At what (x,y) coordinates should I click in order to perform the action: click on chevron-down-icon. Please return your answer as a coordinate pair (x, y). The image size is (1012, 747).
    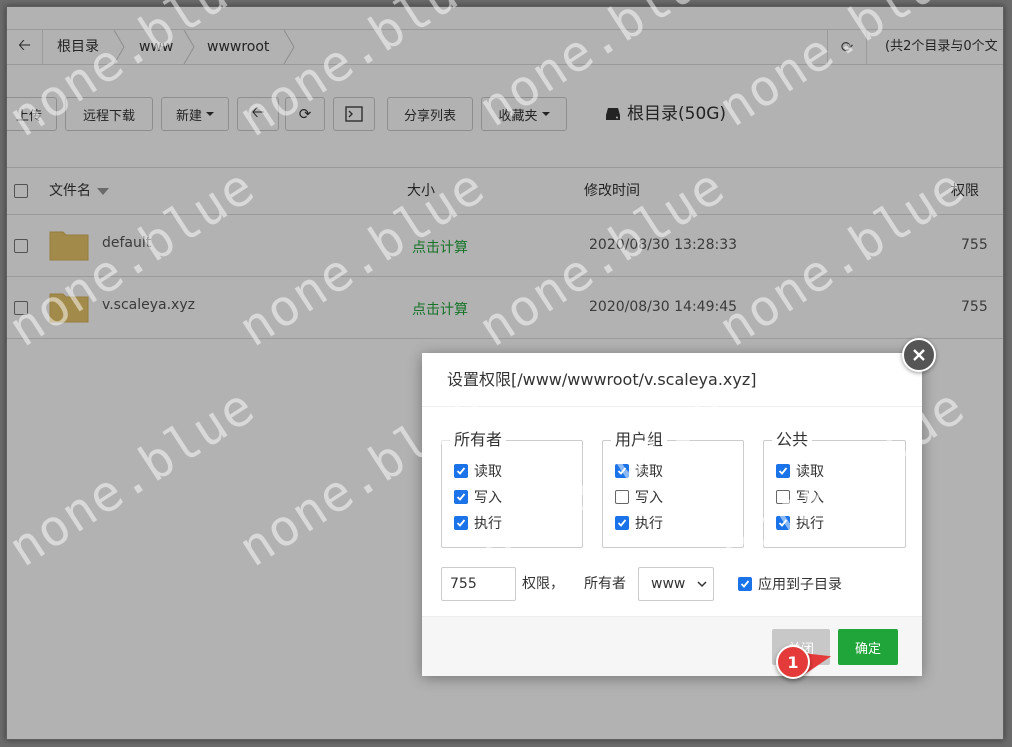
    Looking at the image, I should click on (702, 584).